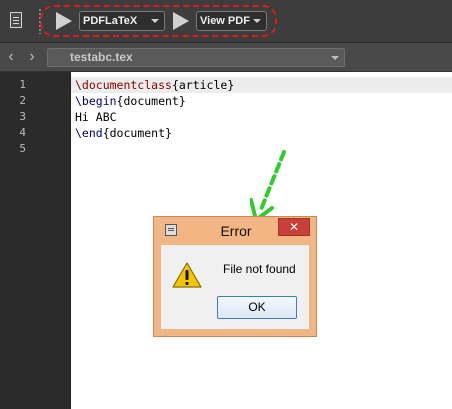  I want to click on back-button: ‹, so click(11, 57).